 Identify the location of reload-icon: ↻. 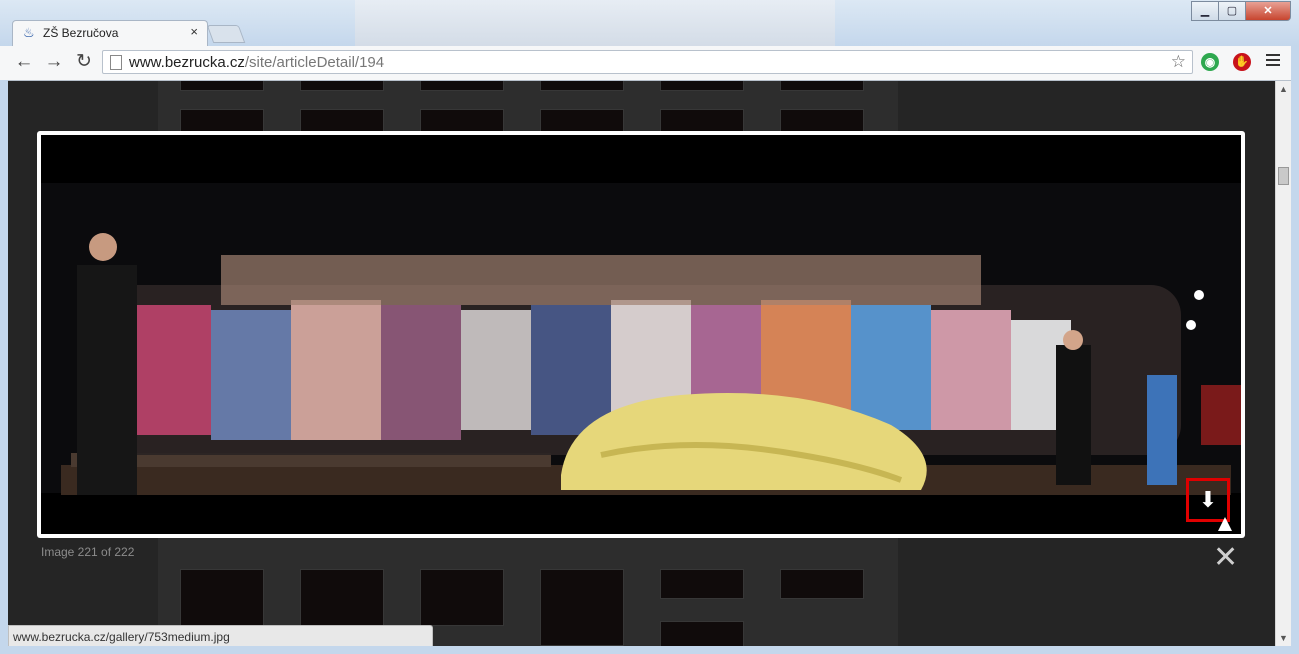
(84, 62).